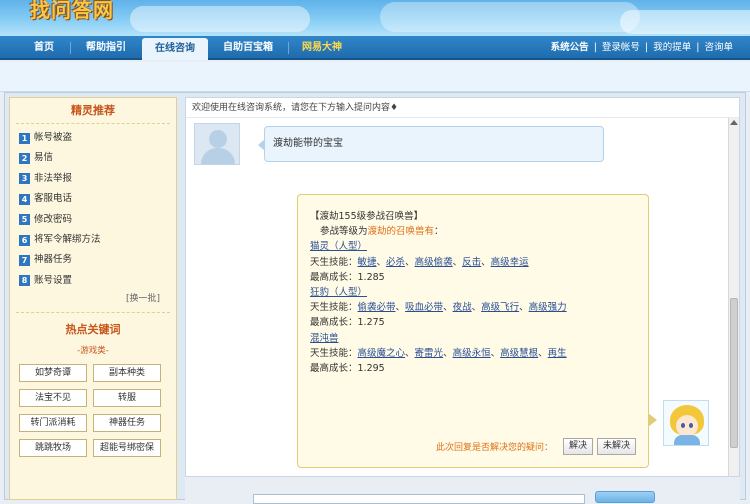 The height and width of the screenshot is (504, 750). Describe the element at coordinates (93, 138) in the screenshot. I see `recommend-item: 1 帐号被盗` at that location.